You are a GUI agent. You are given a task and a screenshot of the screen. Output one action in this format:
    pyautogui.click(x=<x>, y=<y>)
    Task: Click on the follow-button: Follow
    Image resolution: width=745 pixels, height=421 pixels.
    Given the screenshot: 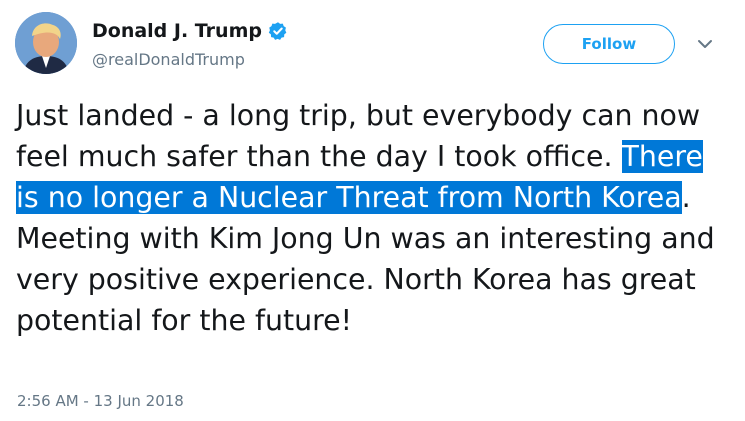 What is the action you would take?
    pyautogui.click(x=609, y=44)
    